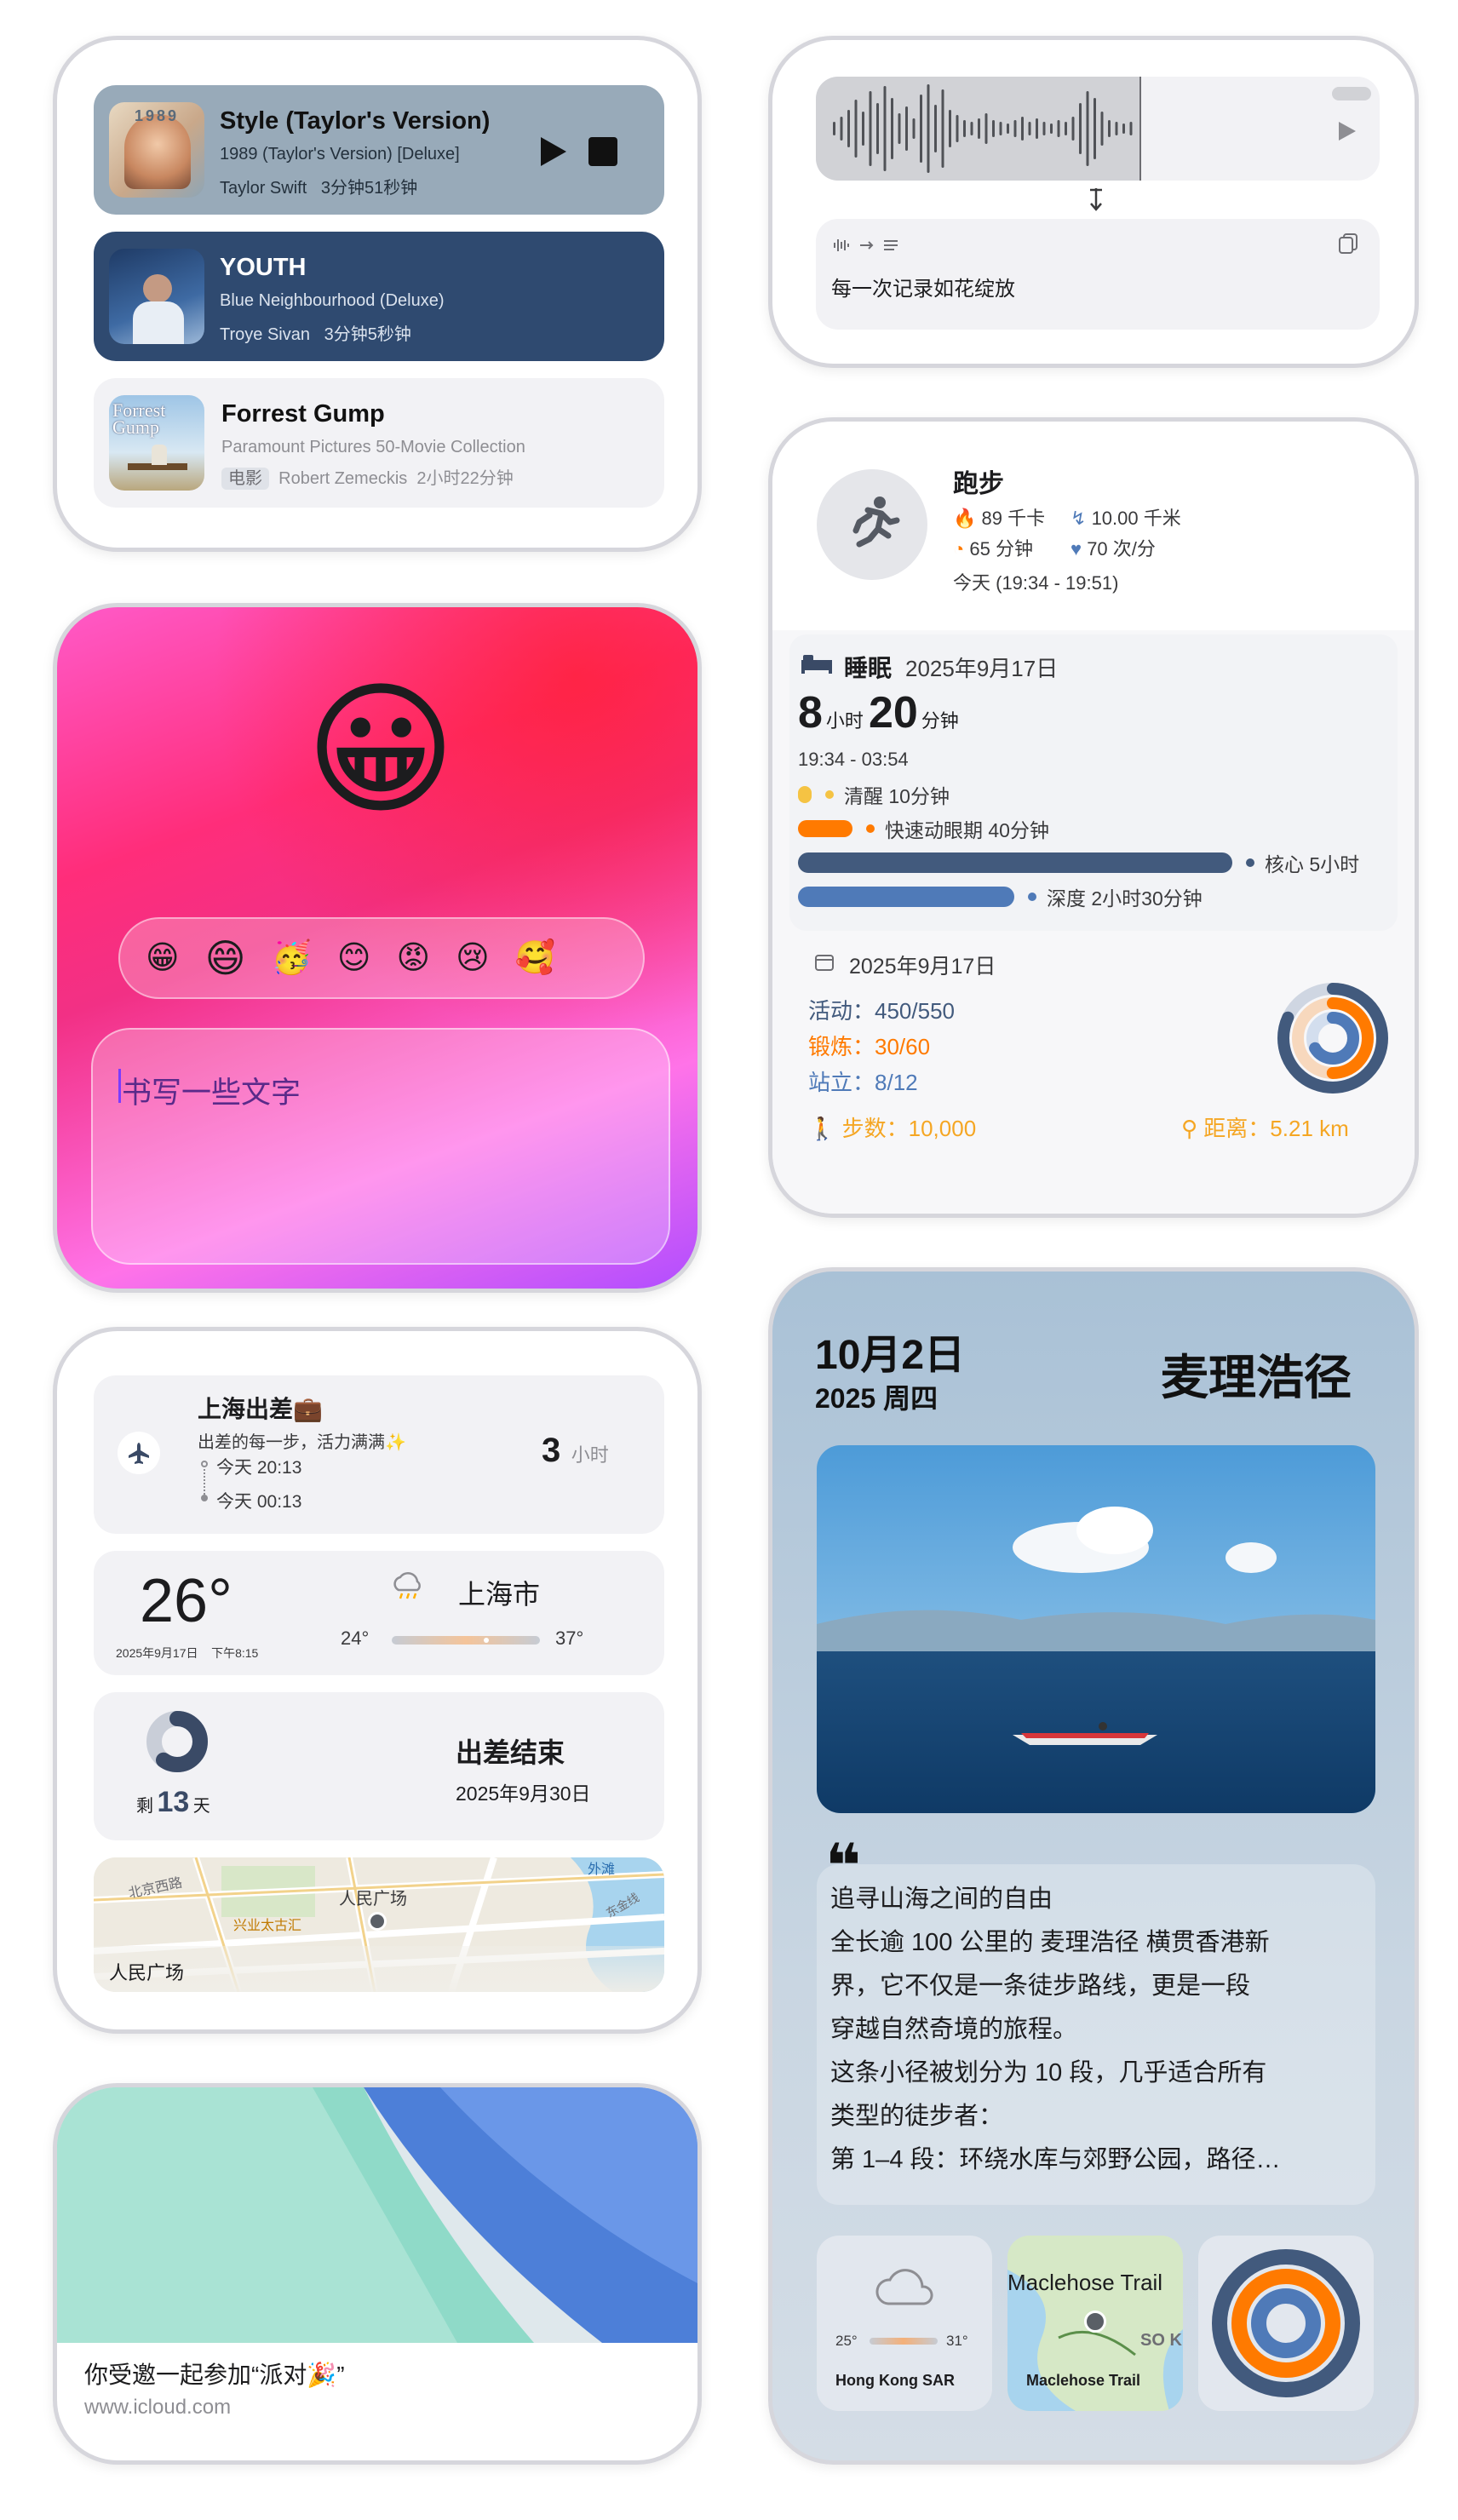 This screenshot has width=1458, height=2520. I want to click on calendar-icon, so click(824, 962).